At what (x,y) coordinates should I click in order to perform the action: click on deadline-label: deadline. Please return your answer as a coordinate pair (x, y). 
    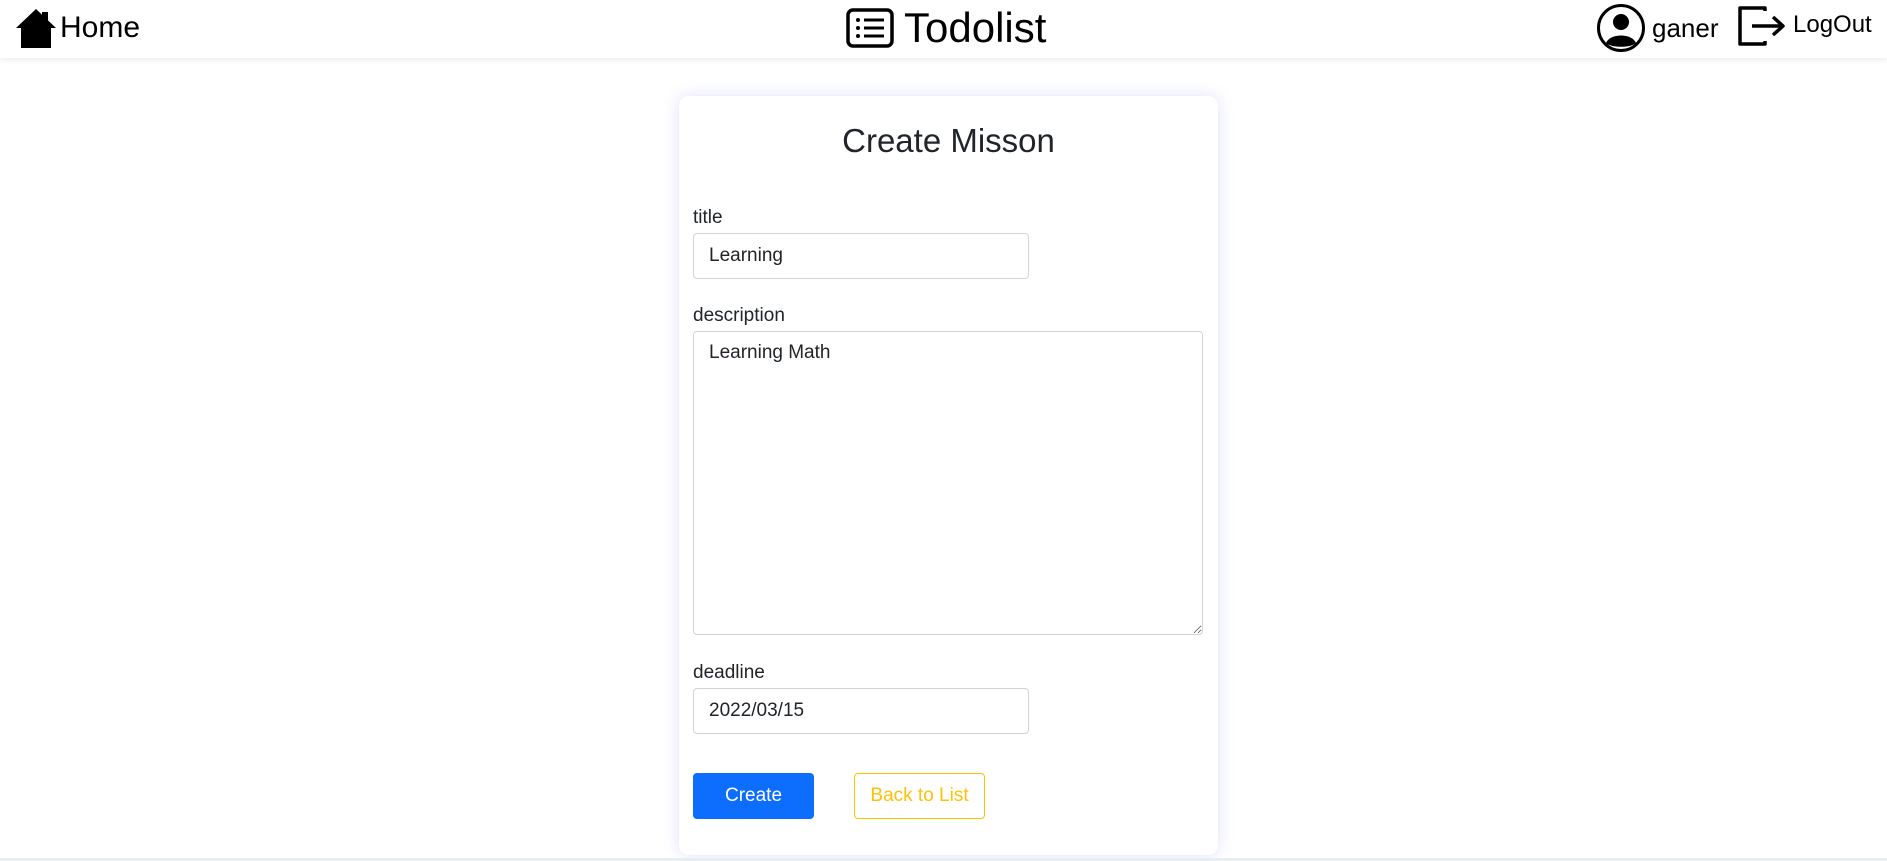
    Looking at the image, I should click on (729, 672).